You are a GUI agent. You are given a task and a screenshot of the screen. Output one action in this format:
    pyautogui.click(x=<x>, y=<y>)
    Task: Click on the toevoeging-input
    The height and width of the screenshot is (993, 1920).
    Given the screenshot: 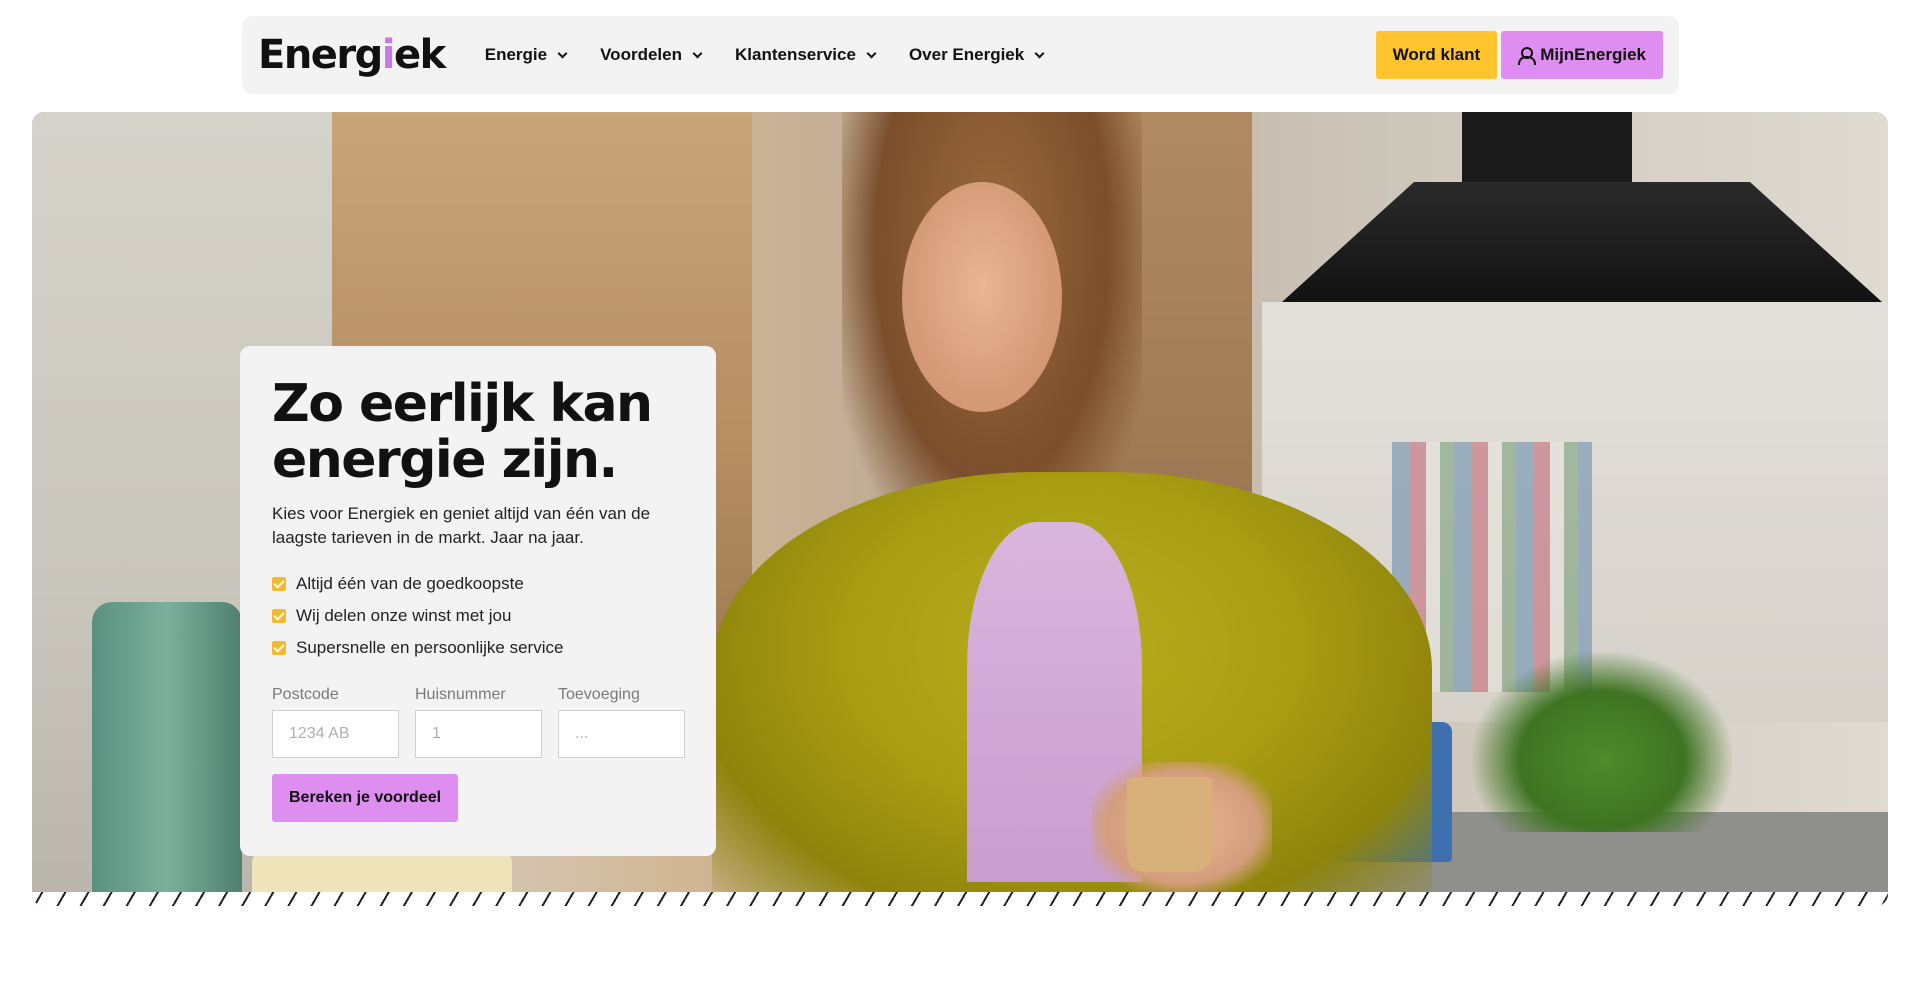 What is the action you would take?
    pyautogui.click(x=621, y=734)
    